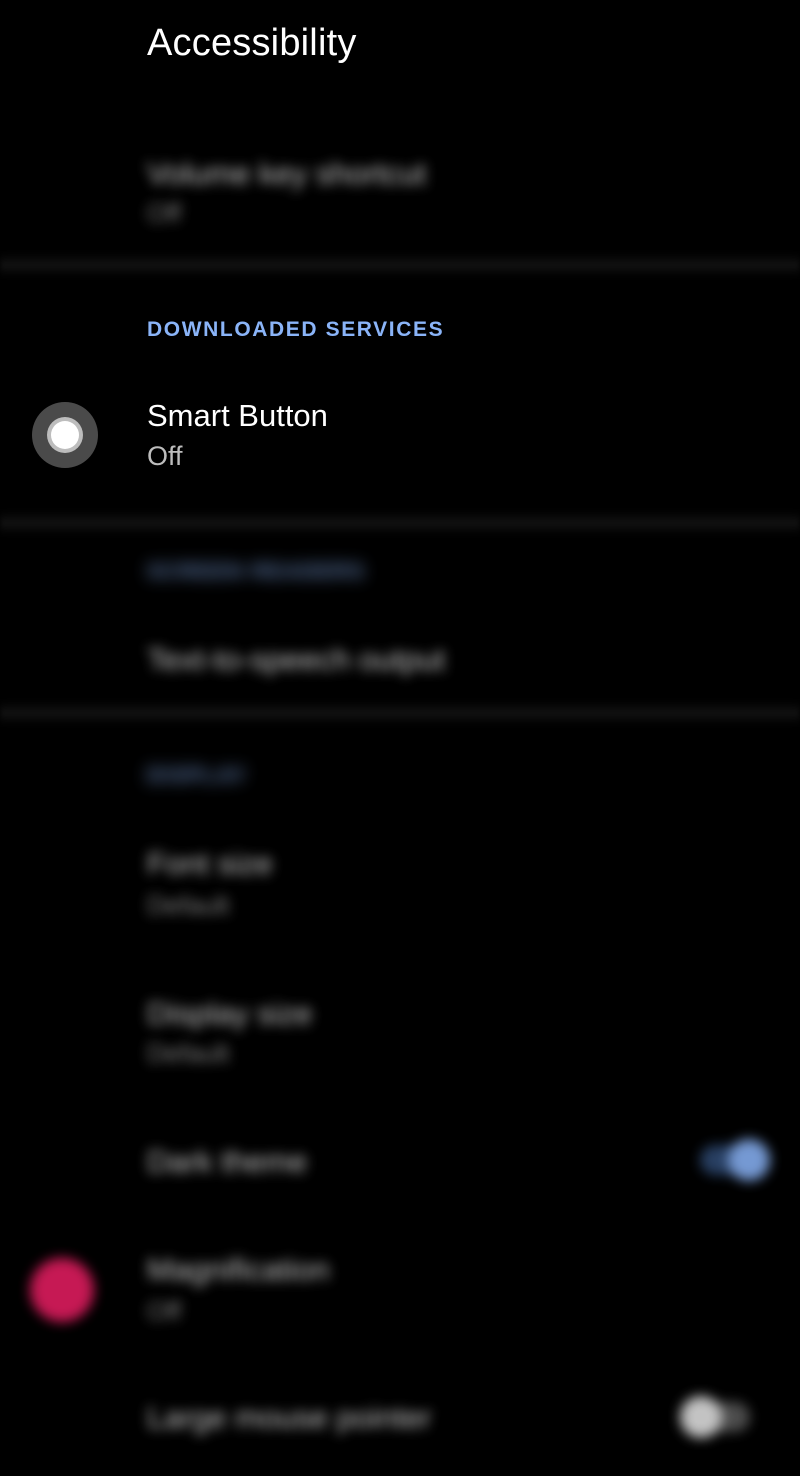 The image size is (800, 1476). I want to click on smart-button-icon, so click(65, 435).